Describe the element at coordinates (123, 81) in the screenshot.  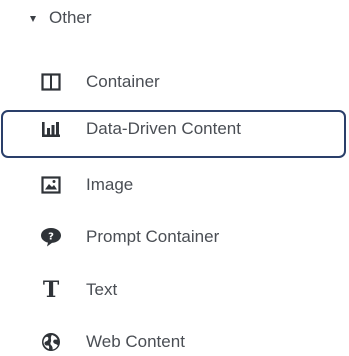
I see `palette-item-label: Container` at that location.